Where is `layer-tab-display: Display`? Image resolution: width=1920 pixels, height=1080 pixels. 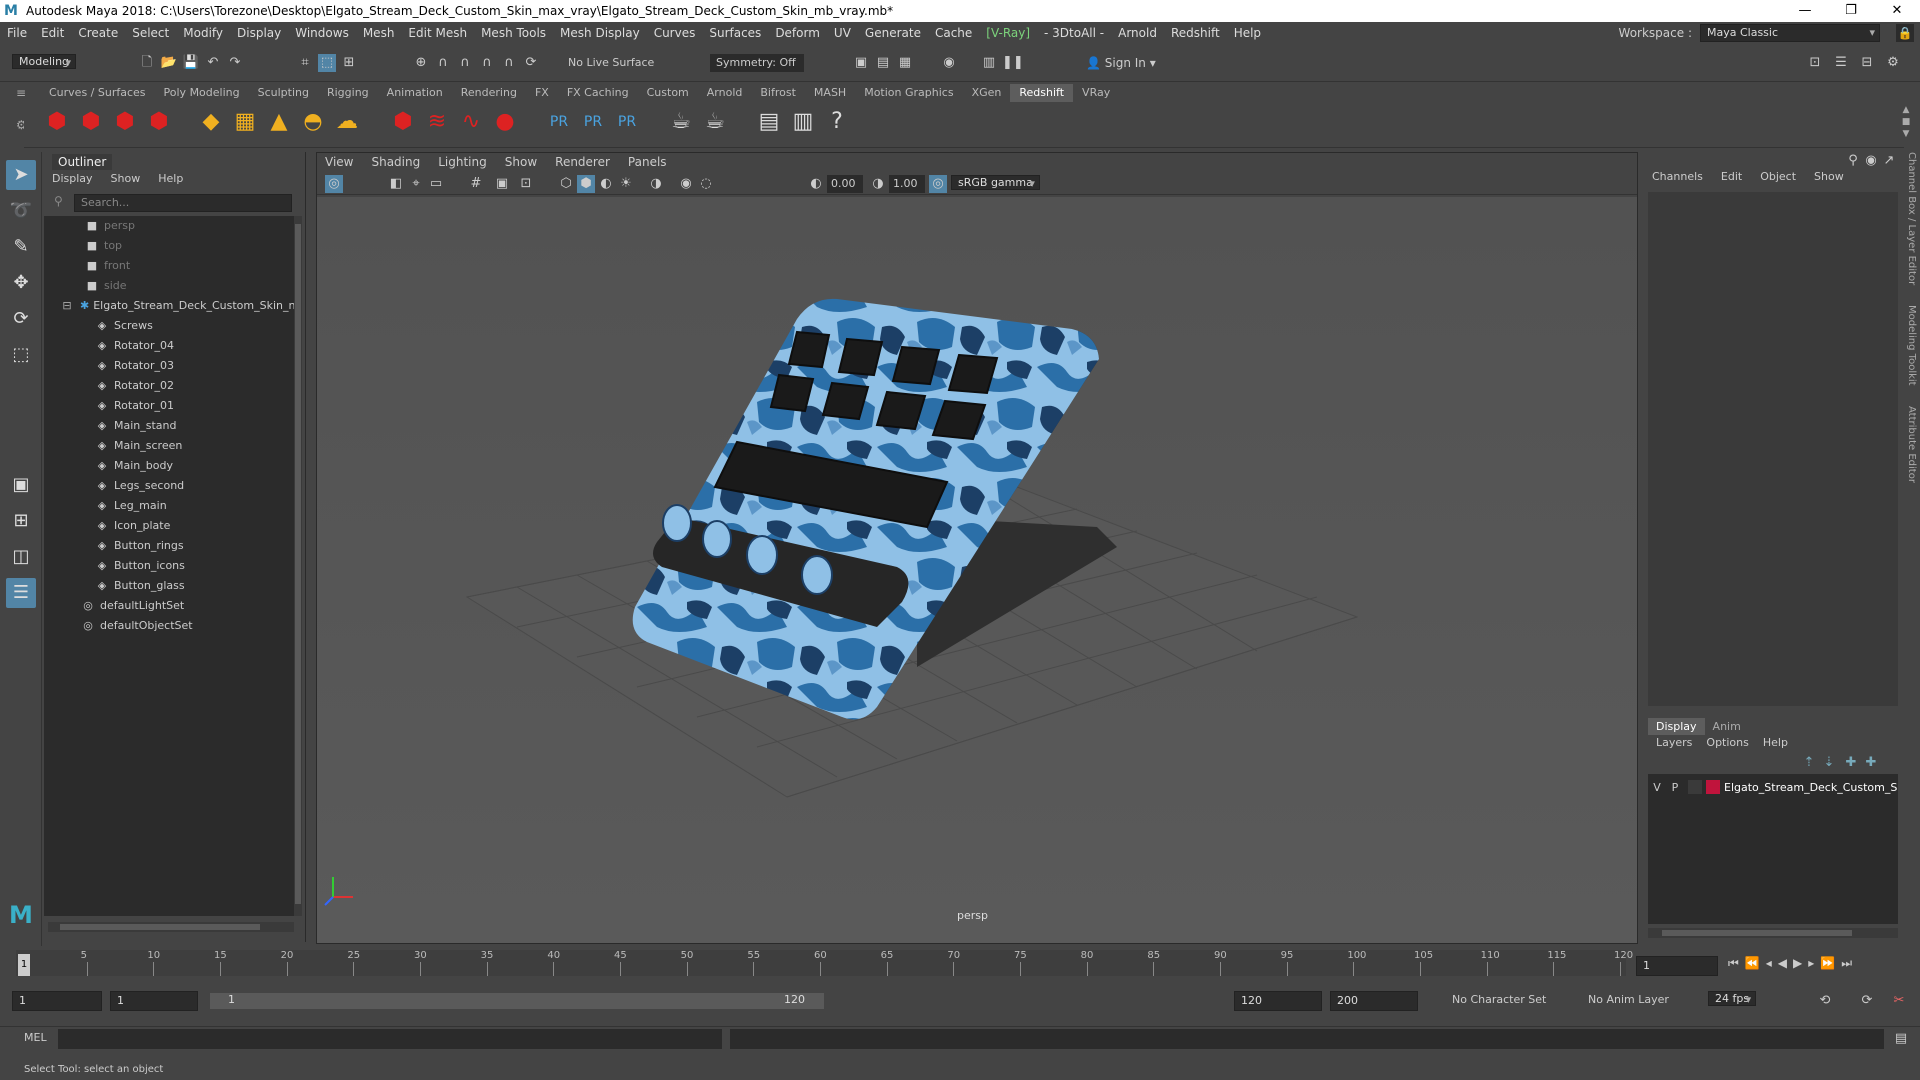
layer-tab-display: Display is located at coordinates (1676, 726).